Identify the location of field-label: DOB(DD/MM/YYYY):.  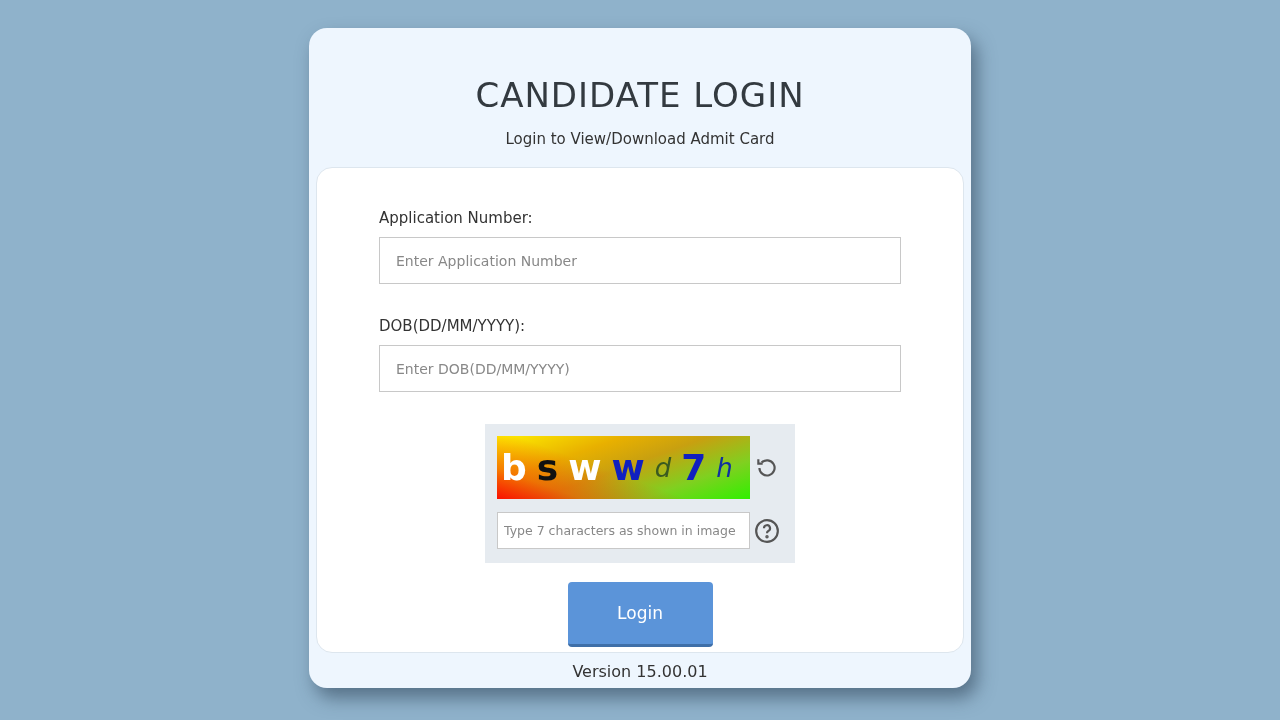
(453, 326).